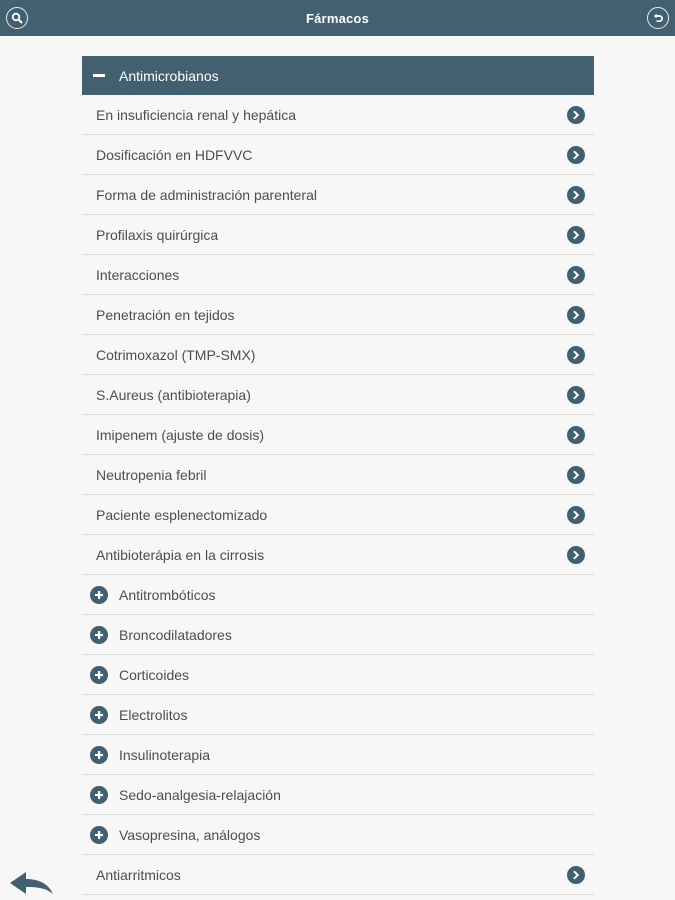 The height and width of the screenshot is (900, 675). I want to click on undo-button, so click(658, 18).